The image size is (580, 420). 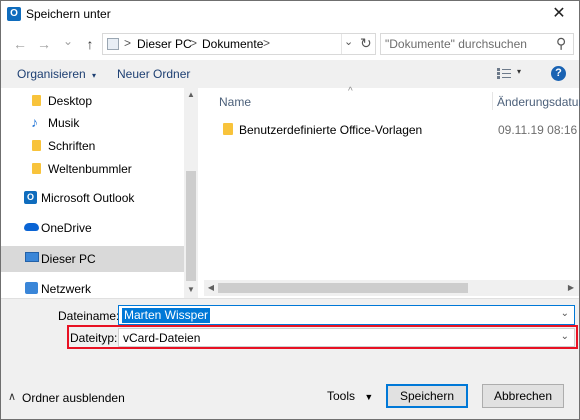 What do you see at coordinates (538, 102) in the screenshot?
I see `column-header-date: Änderungsdatum` at bounding box center [538, 102].